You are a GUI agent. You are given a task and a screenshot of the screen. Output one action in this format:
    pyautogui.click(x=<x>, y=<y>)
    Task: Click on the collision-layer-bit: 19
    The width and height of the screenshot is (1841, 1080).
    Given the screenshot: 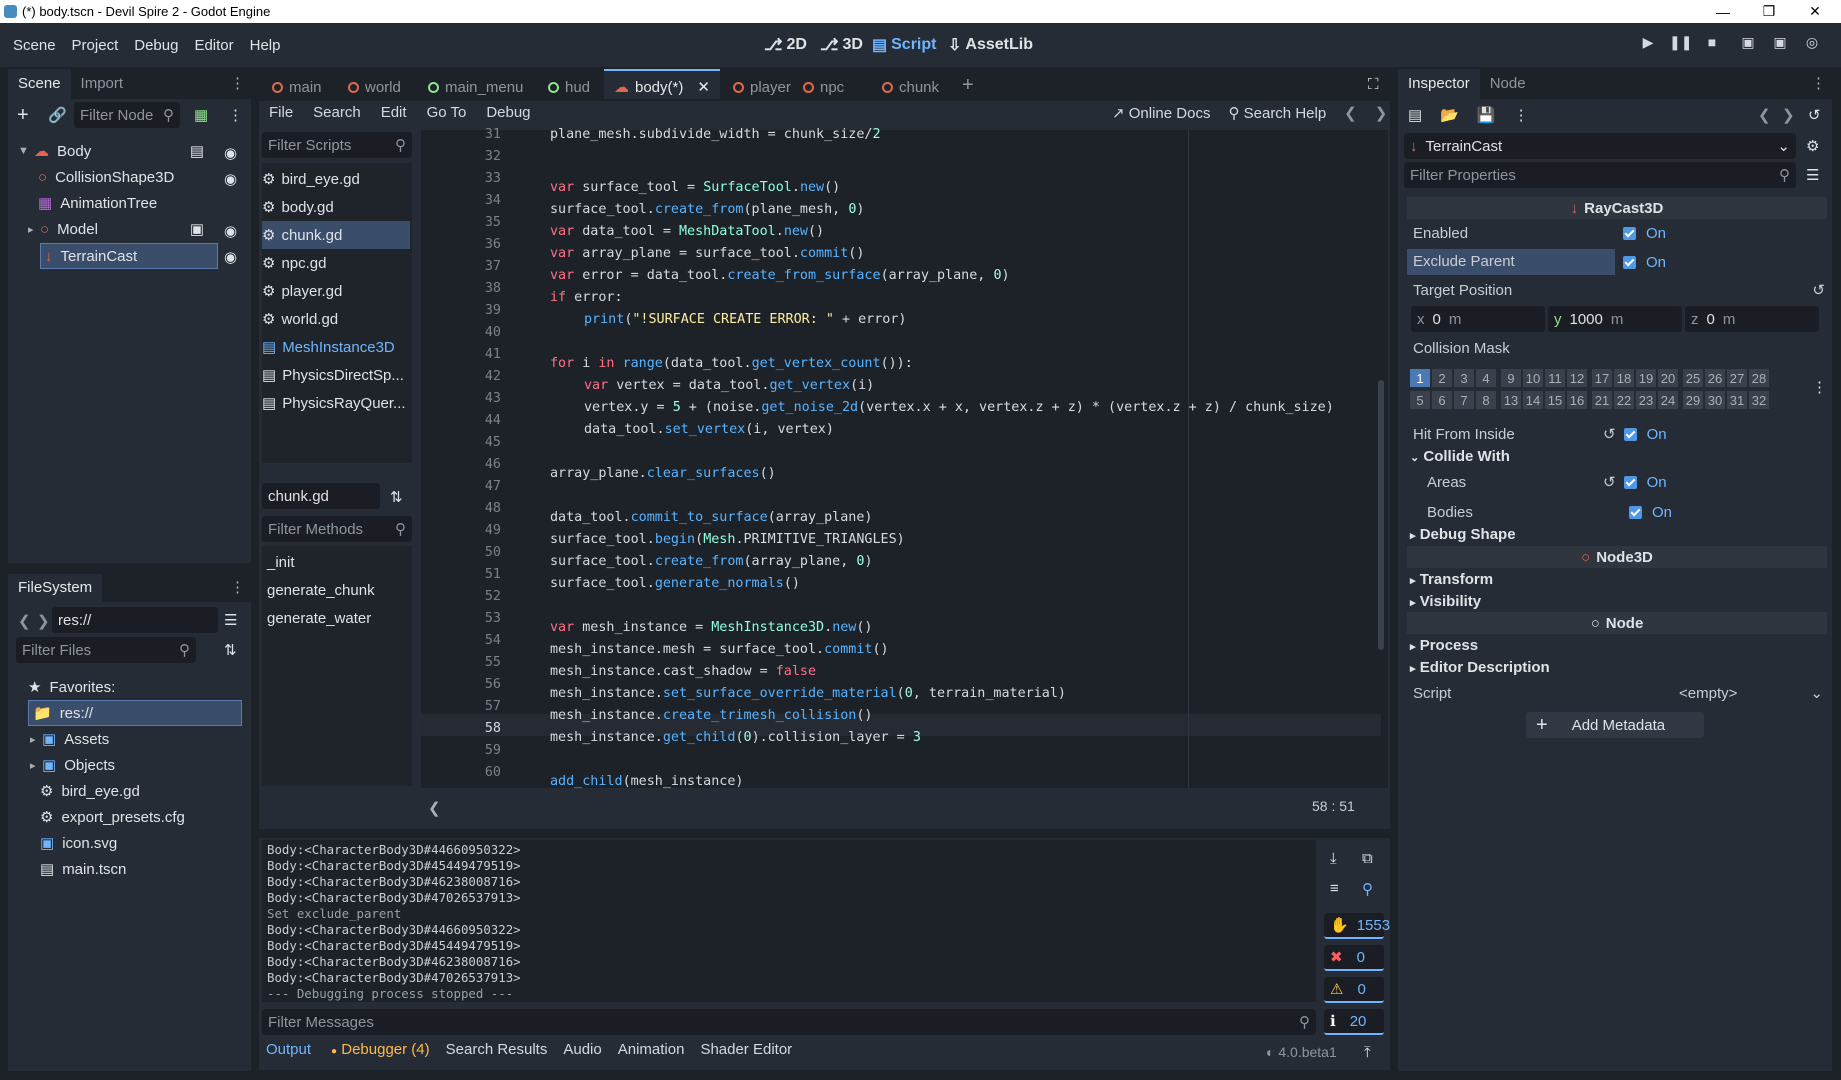 What is the action you would take?
    pyautogui.click(x=1646, y=378)
    